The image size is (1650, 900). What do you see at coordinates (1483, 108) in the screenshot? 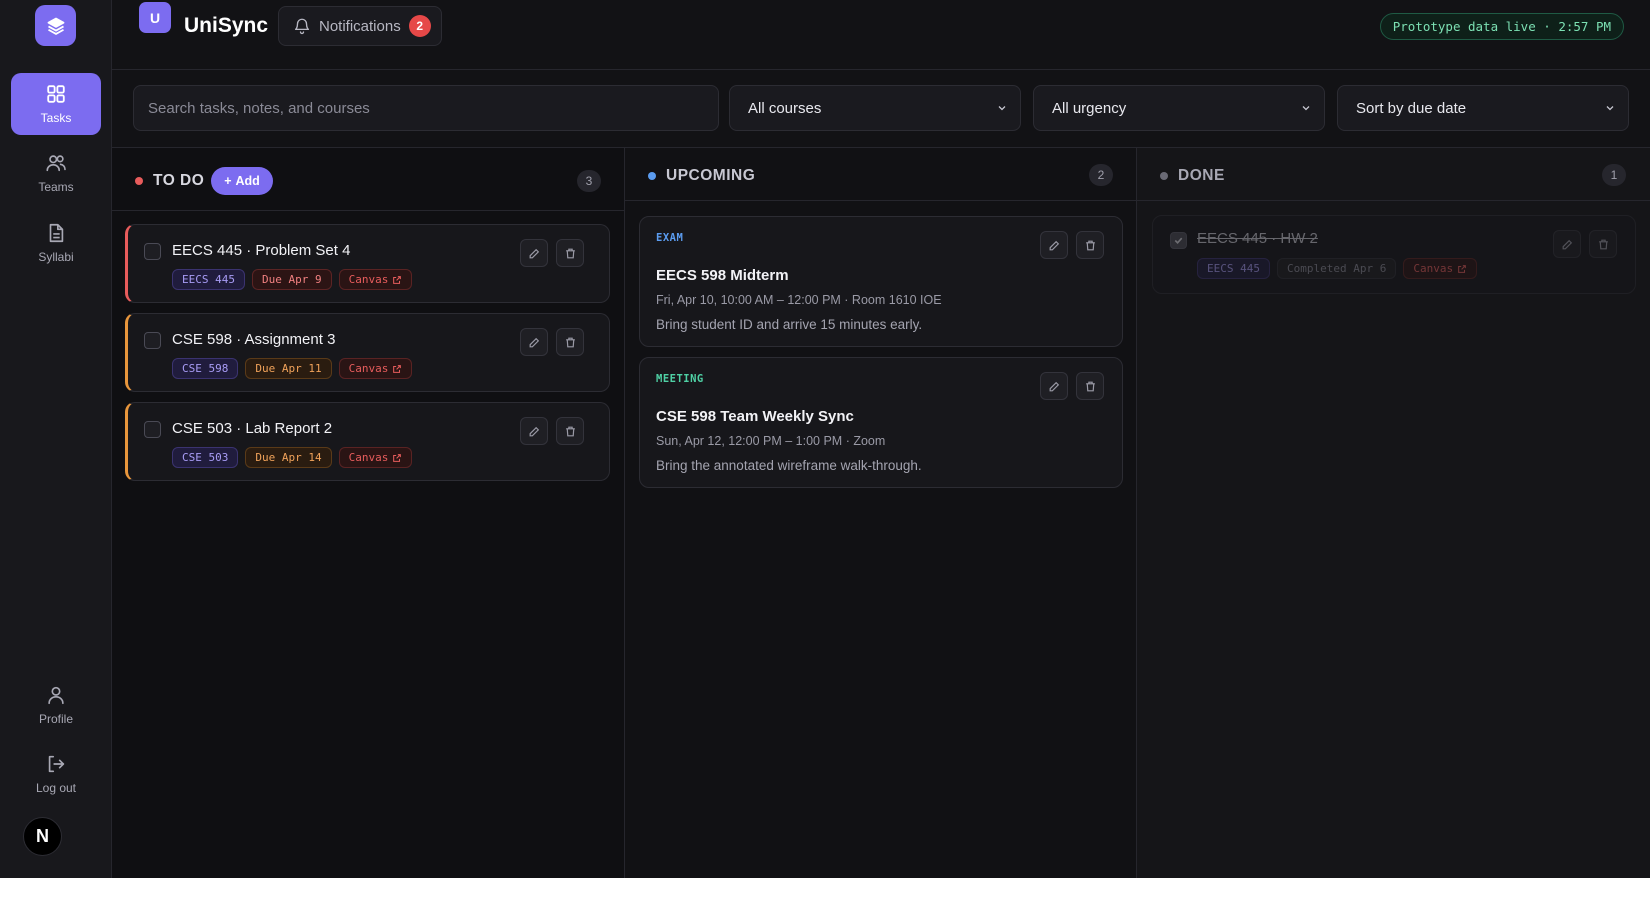
I see `sort-select: Sort by due date` at bounding box center [1483, 108].